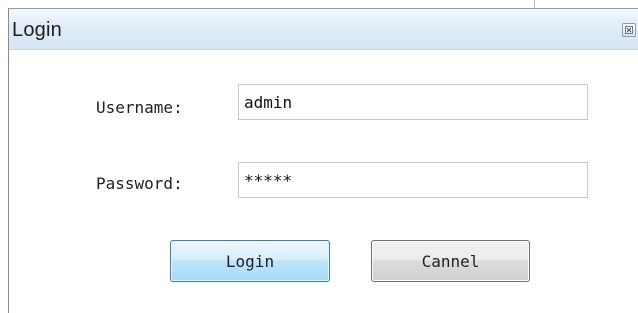  What do you see at coordinates (37, 30) in the screenshot?
I see `dialog-title: Login` at bounding box center [37, 30].